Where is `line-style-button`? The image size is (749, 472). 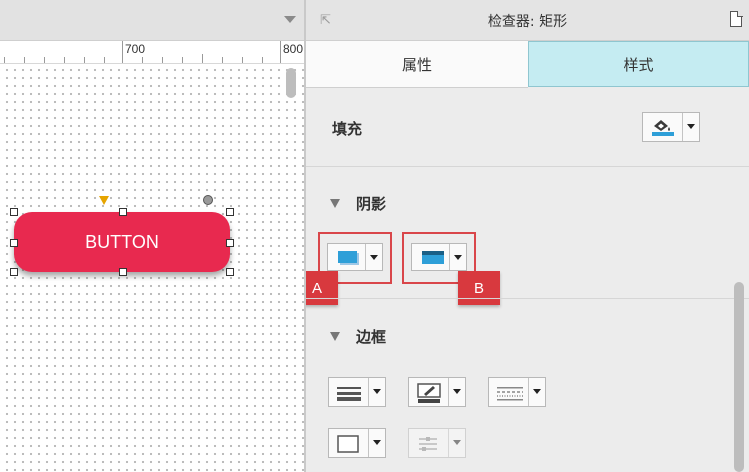 line-style-button is located at coordinates (517, 392).